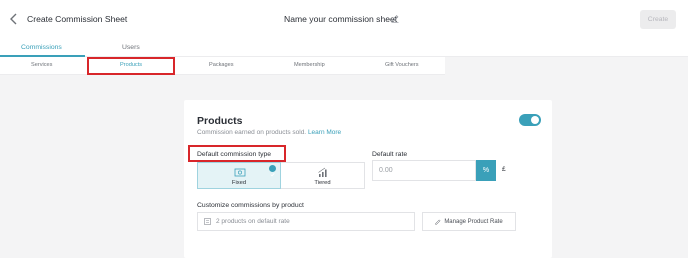 The height and width of the screenshot is (258, 688). Describe the element at coordinates (324, 132) in the screenshot. I see `learn-more-link: Learn More` at that location.